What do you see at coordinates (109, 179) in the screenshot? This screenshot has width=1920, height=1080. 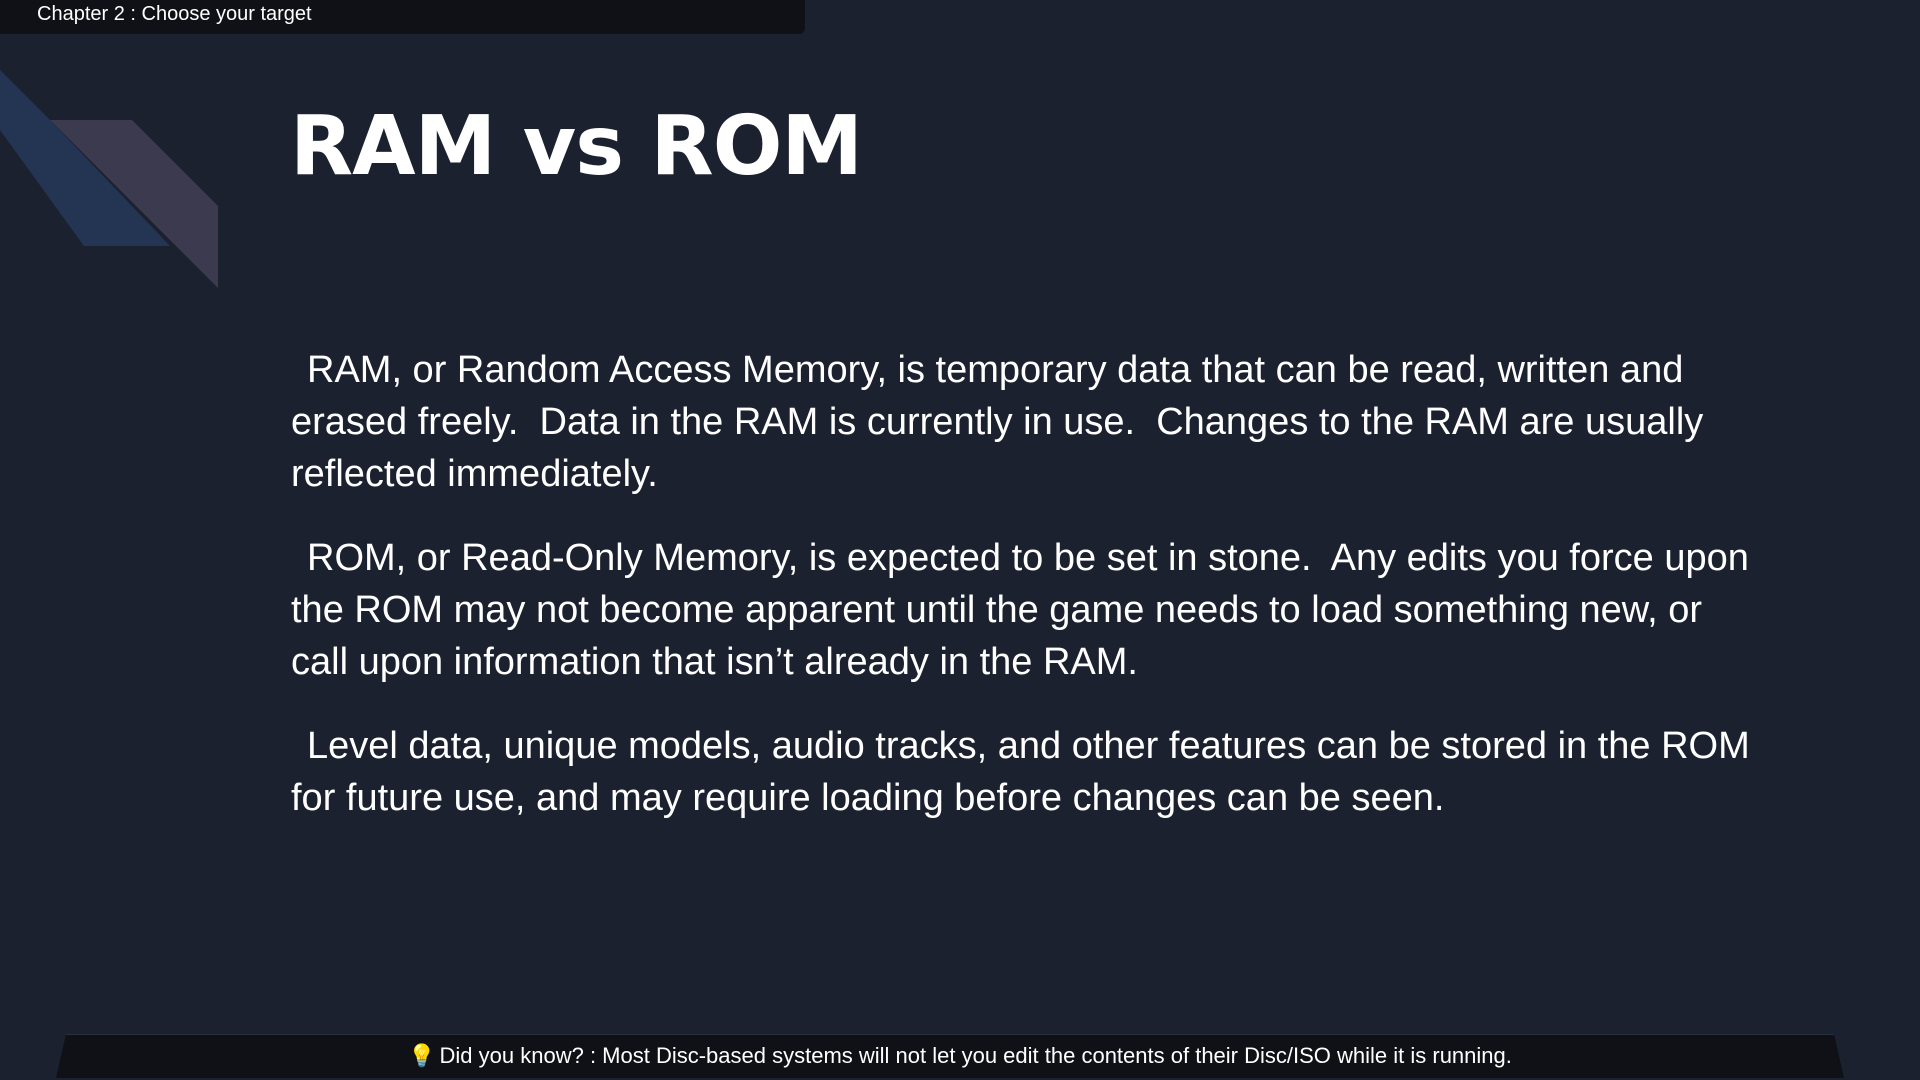 I see `decorative-chevron-shapes` at bounding box center [109, 179].